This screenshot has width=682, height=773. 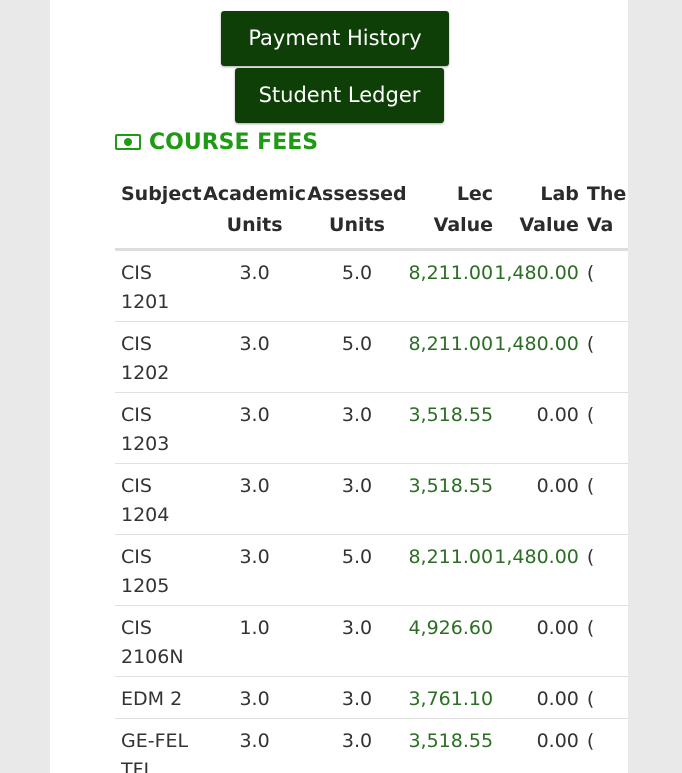 What do you see at coordinates (159, 745) in the screenshot?
I see `cell-subject: GE-FEL TFL` at bounding box center [159, 745].